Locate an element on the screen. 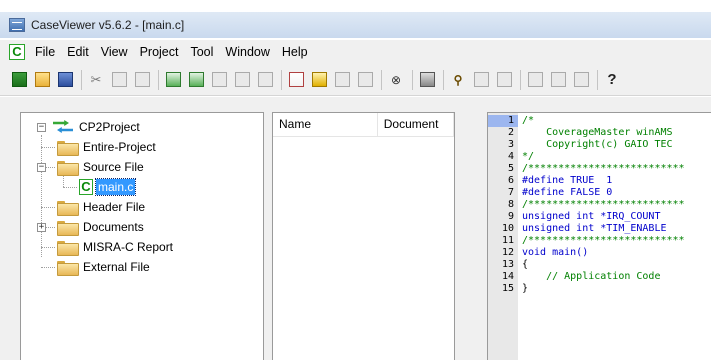  print-icon is located at coordinates (427, 80).